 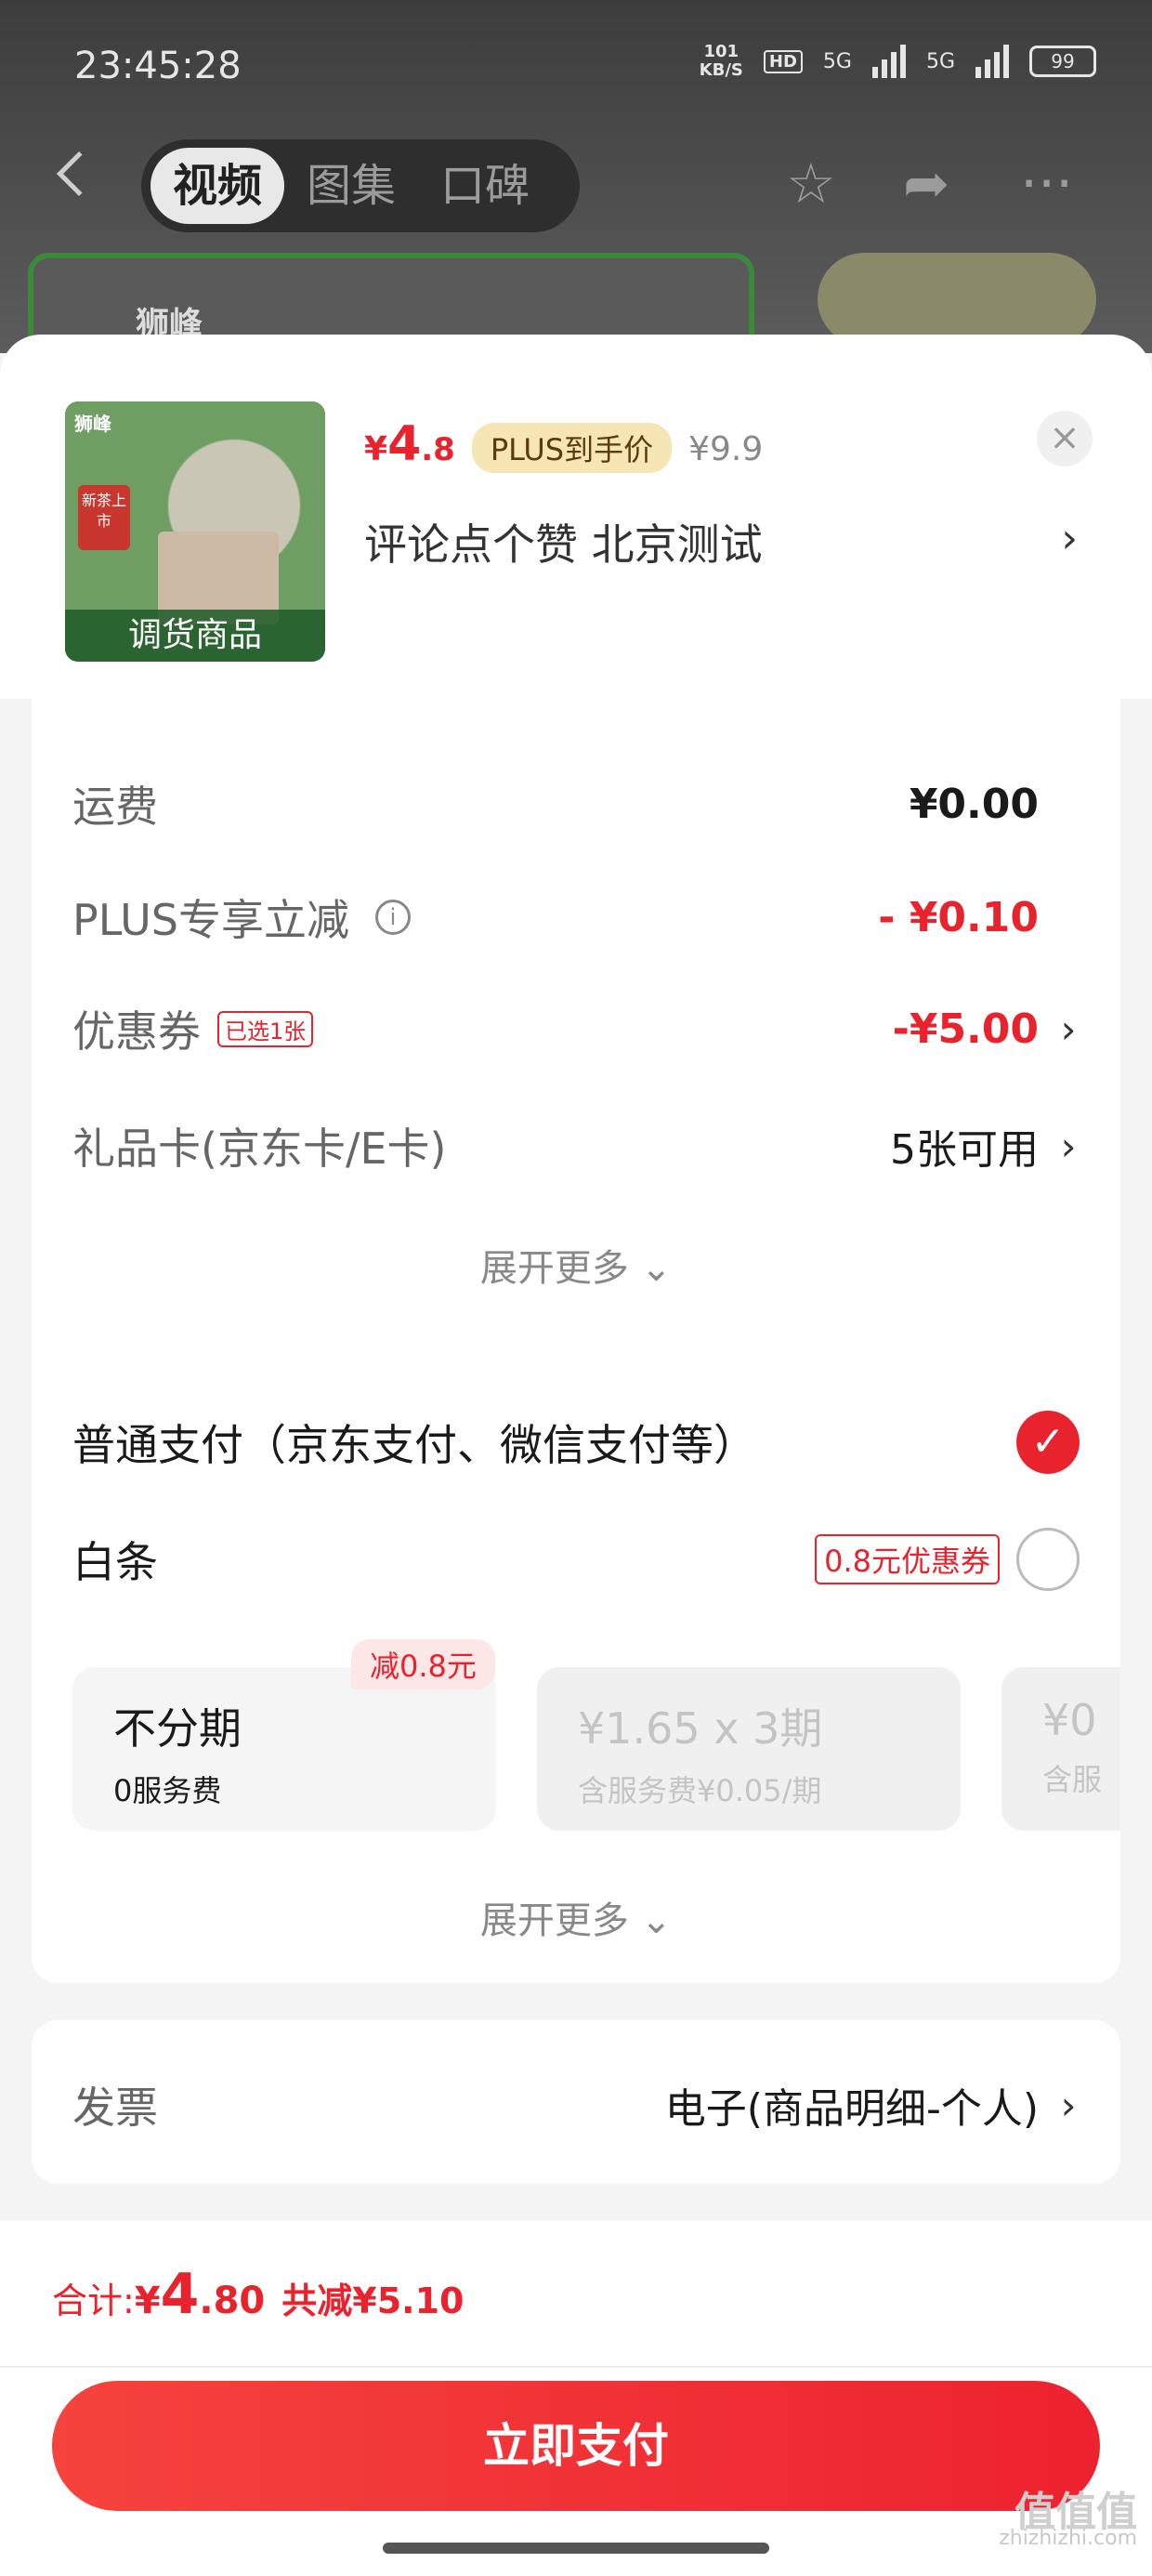 I want to click on tea-image, so click(x=957, y=299).